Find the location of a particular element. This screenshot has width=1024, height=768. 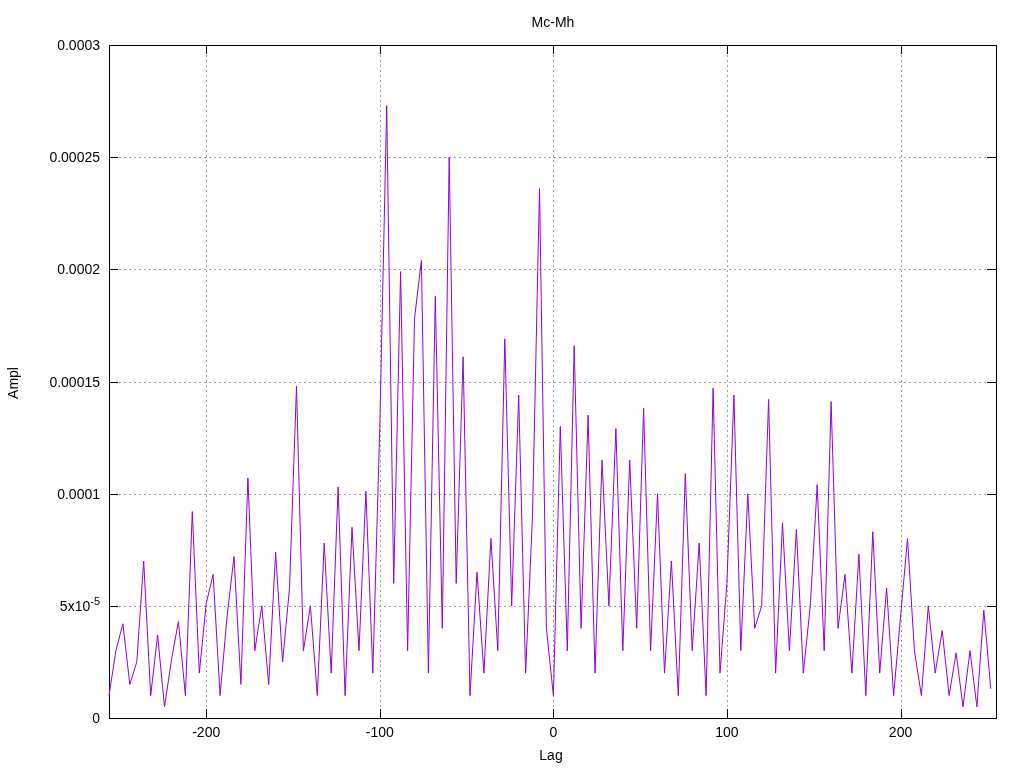

tick-label: -100 is located at coordinates (379, 732).